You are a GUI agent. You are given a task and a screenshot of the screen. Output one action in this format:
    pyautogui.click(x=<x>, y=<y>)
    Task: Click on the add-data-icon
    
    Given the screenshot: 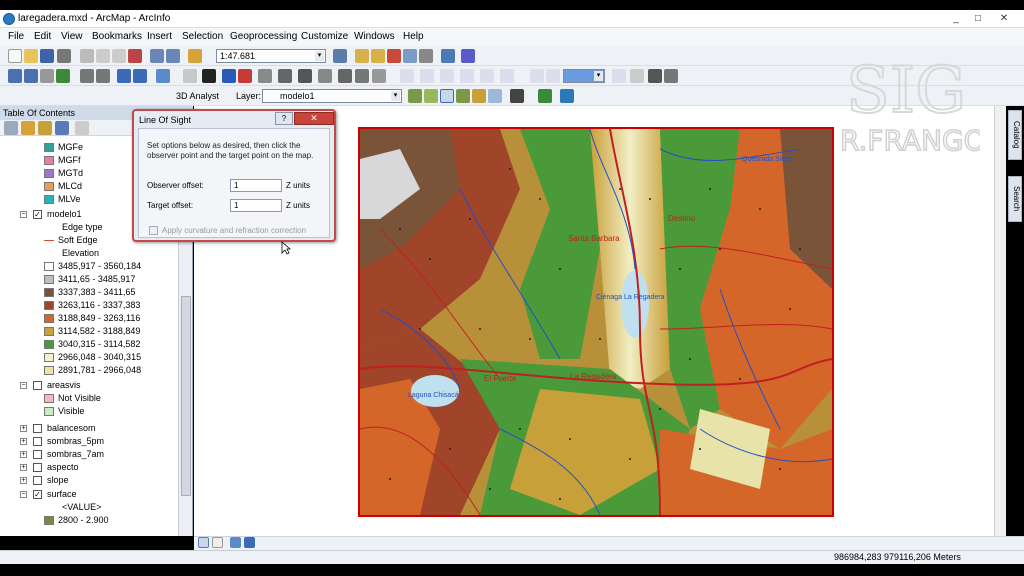 What is the action you would take?
    pyautogui.click(x=195, y=56)
    